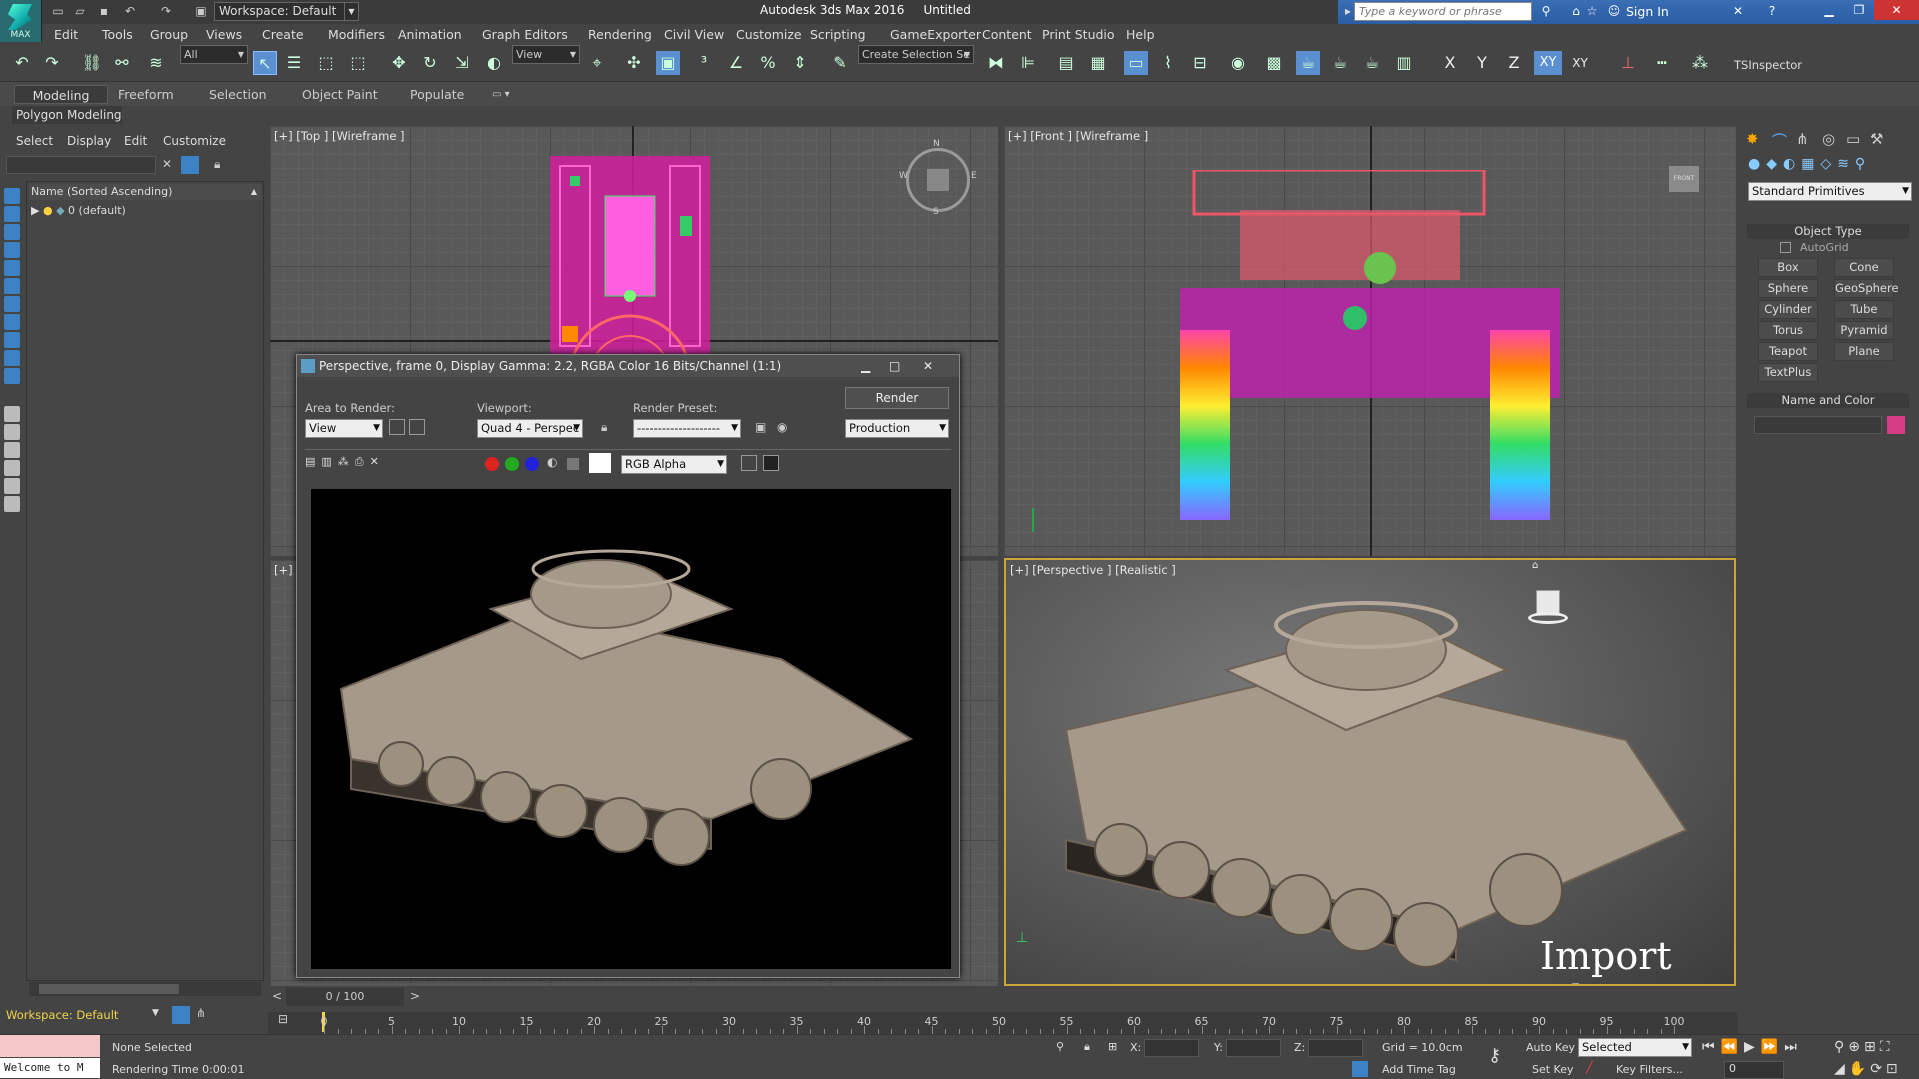  I want to click on sign-in-link: Sign In, so click(1647, 11).